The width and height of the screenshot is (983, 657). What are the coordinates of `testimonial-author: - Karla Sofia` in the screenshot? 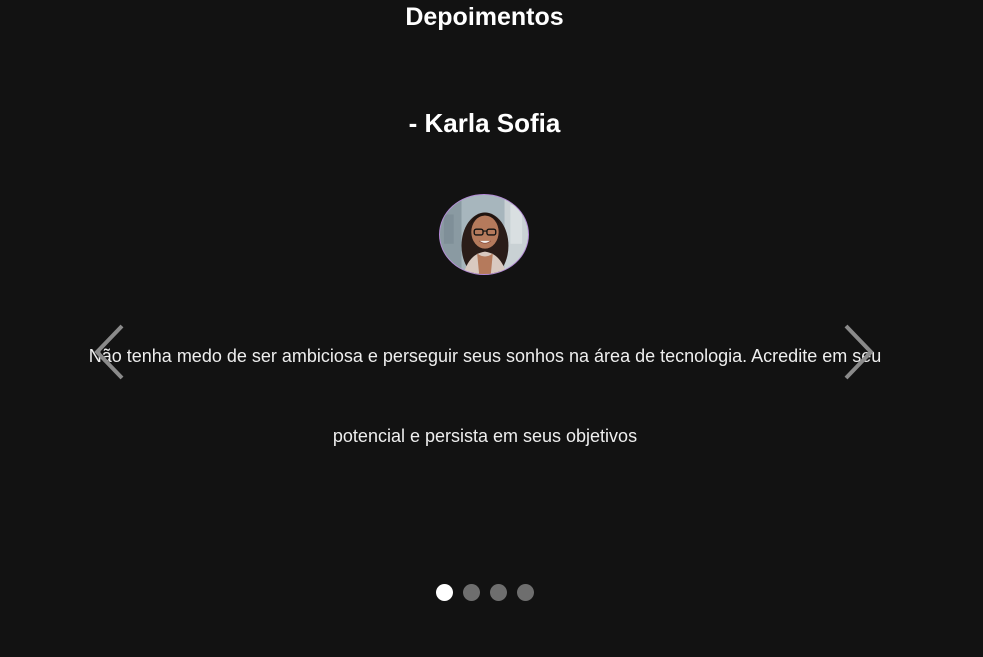 It's located at (484, 123).